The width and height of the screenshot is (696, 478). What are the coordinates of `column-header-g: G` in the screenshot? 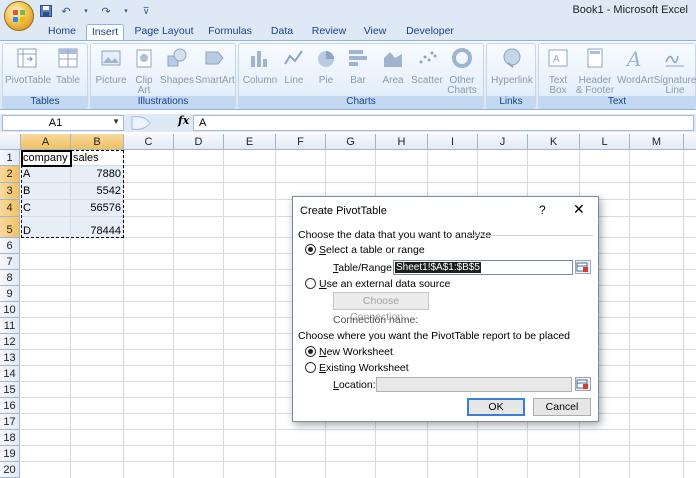 It's located at (351, 142).